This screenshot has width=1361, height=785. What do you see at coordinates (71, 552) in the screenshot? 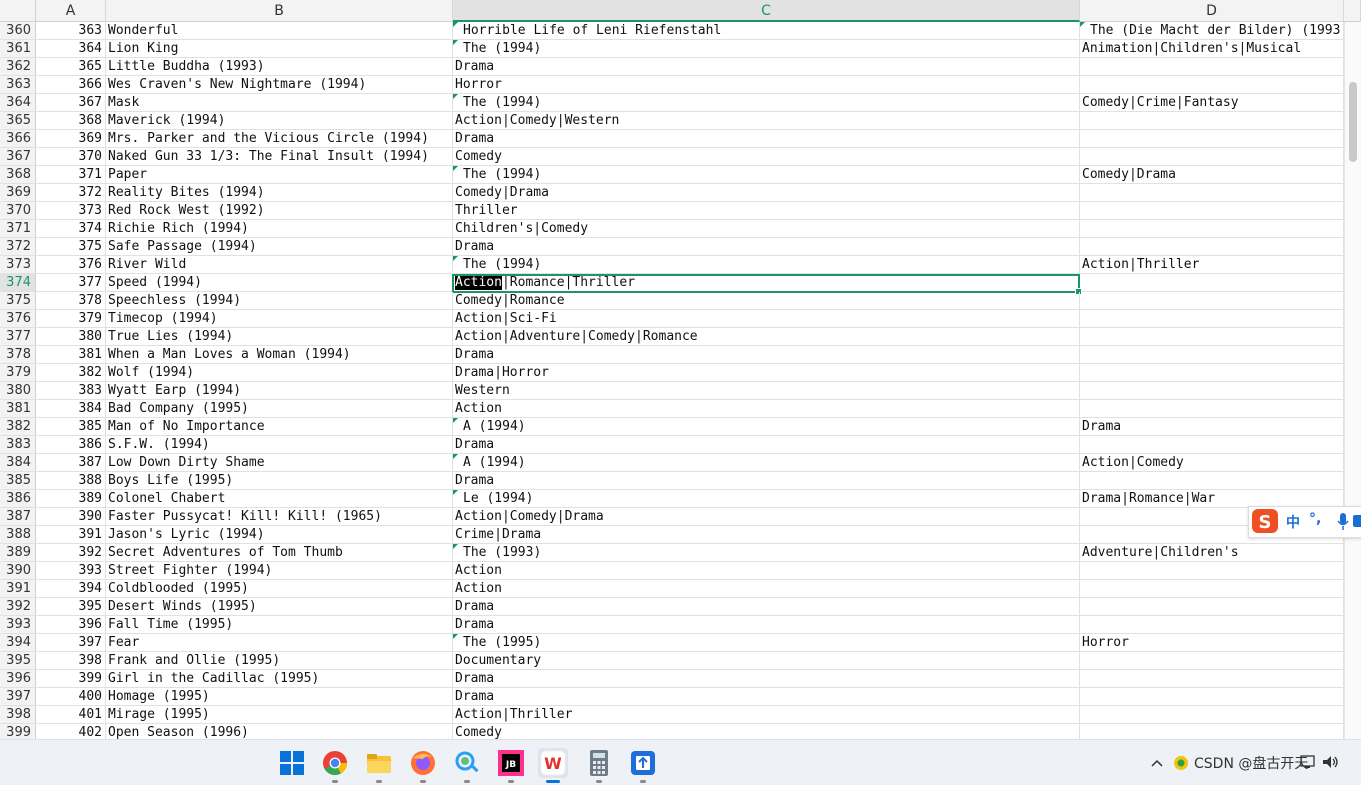
I see `cell-a: 392` at bounding box center [71, 552].